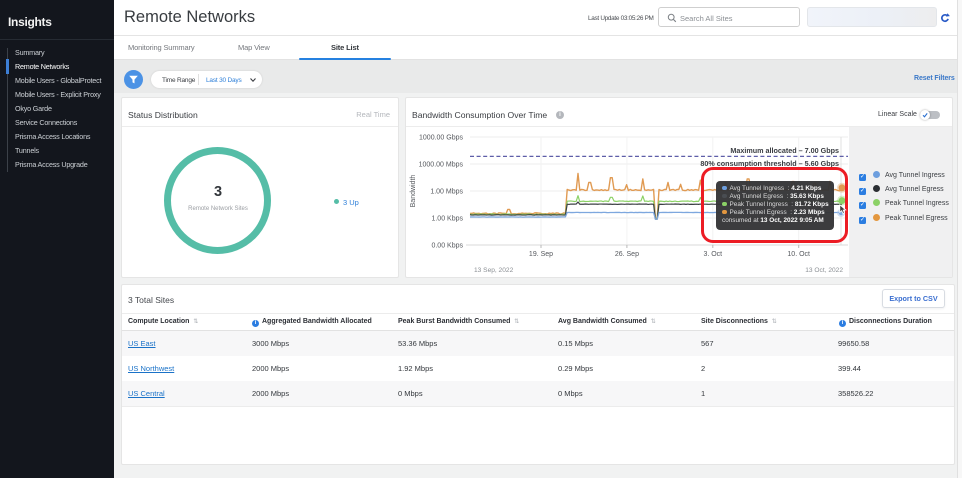  What do you see at coordinates (413, 191) in the screenshot?
I see `svg-text: Bandwidth` at bounding box center [413, 191].